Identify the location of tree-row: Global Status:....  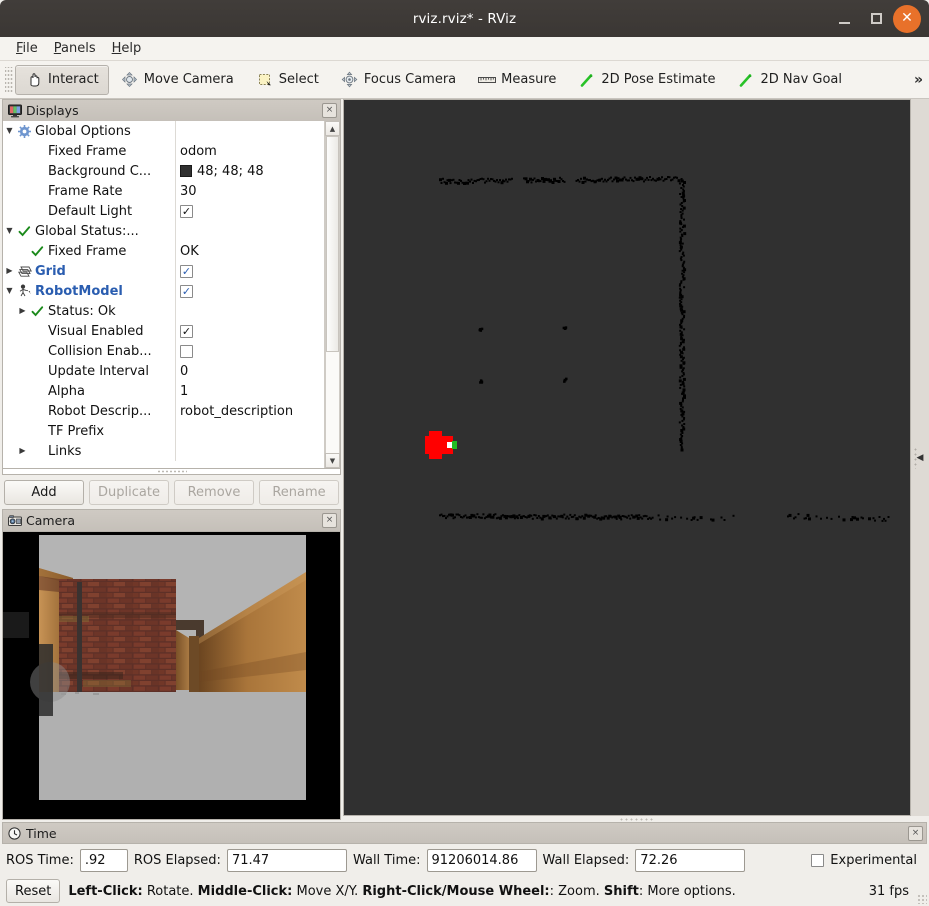
(163, 231).